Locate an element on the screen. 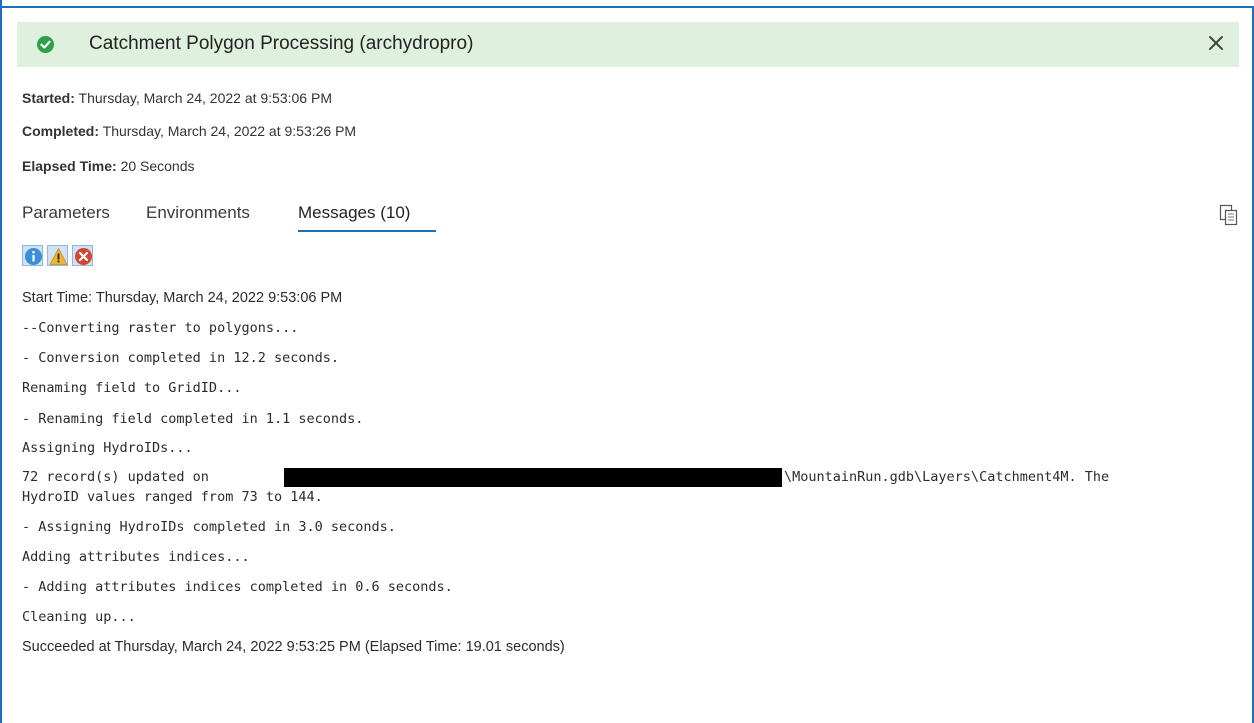 The image size is (1254, 723). error-filter-button is located at coordinates (82, 255).